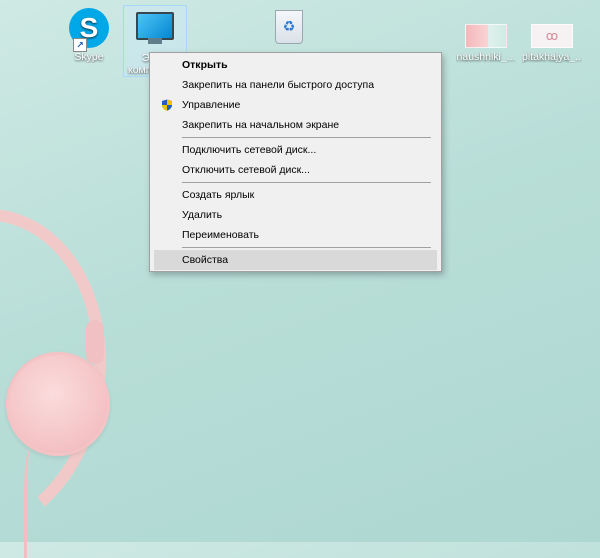 Image resolution: width=600 pixels, height=558 pixels. Describe the element at coordinates (95, 342) in the screenshot. I see `headphone-arm-decoration` at that location.